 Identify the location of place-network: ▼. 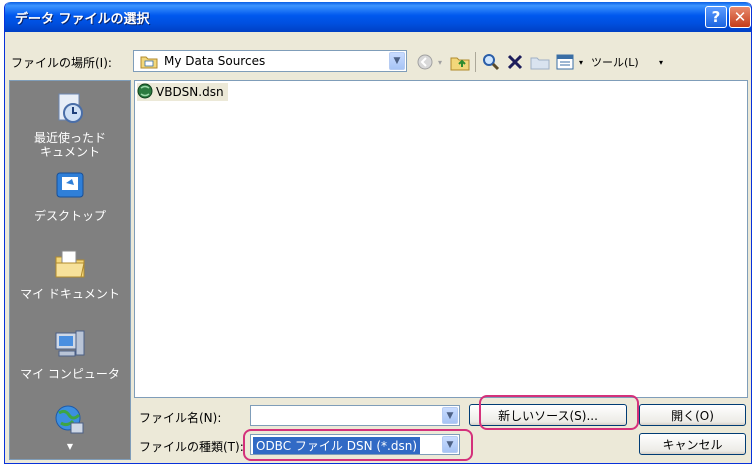
(70, 427).